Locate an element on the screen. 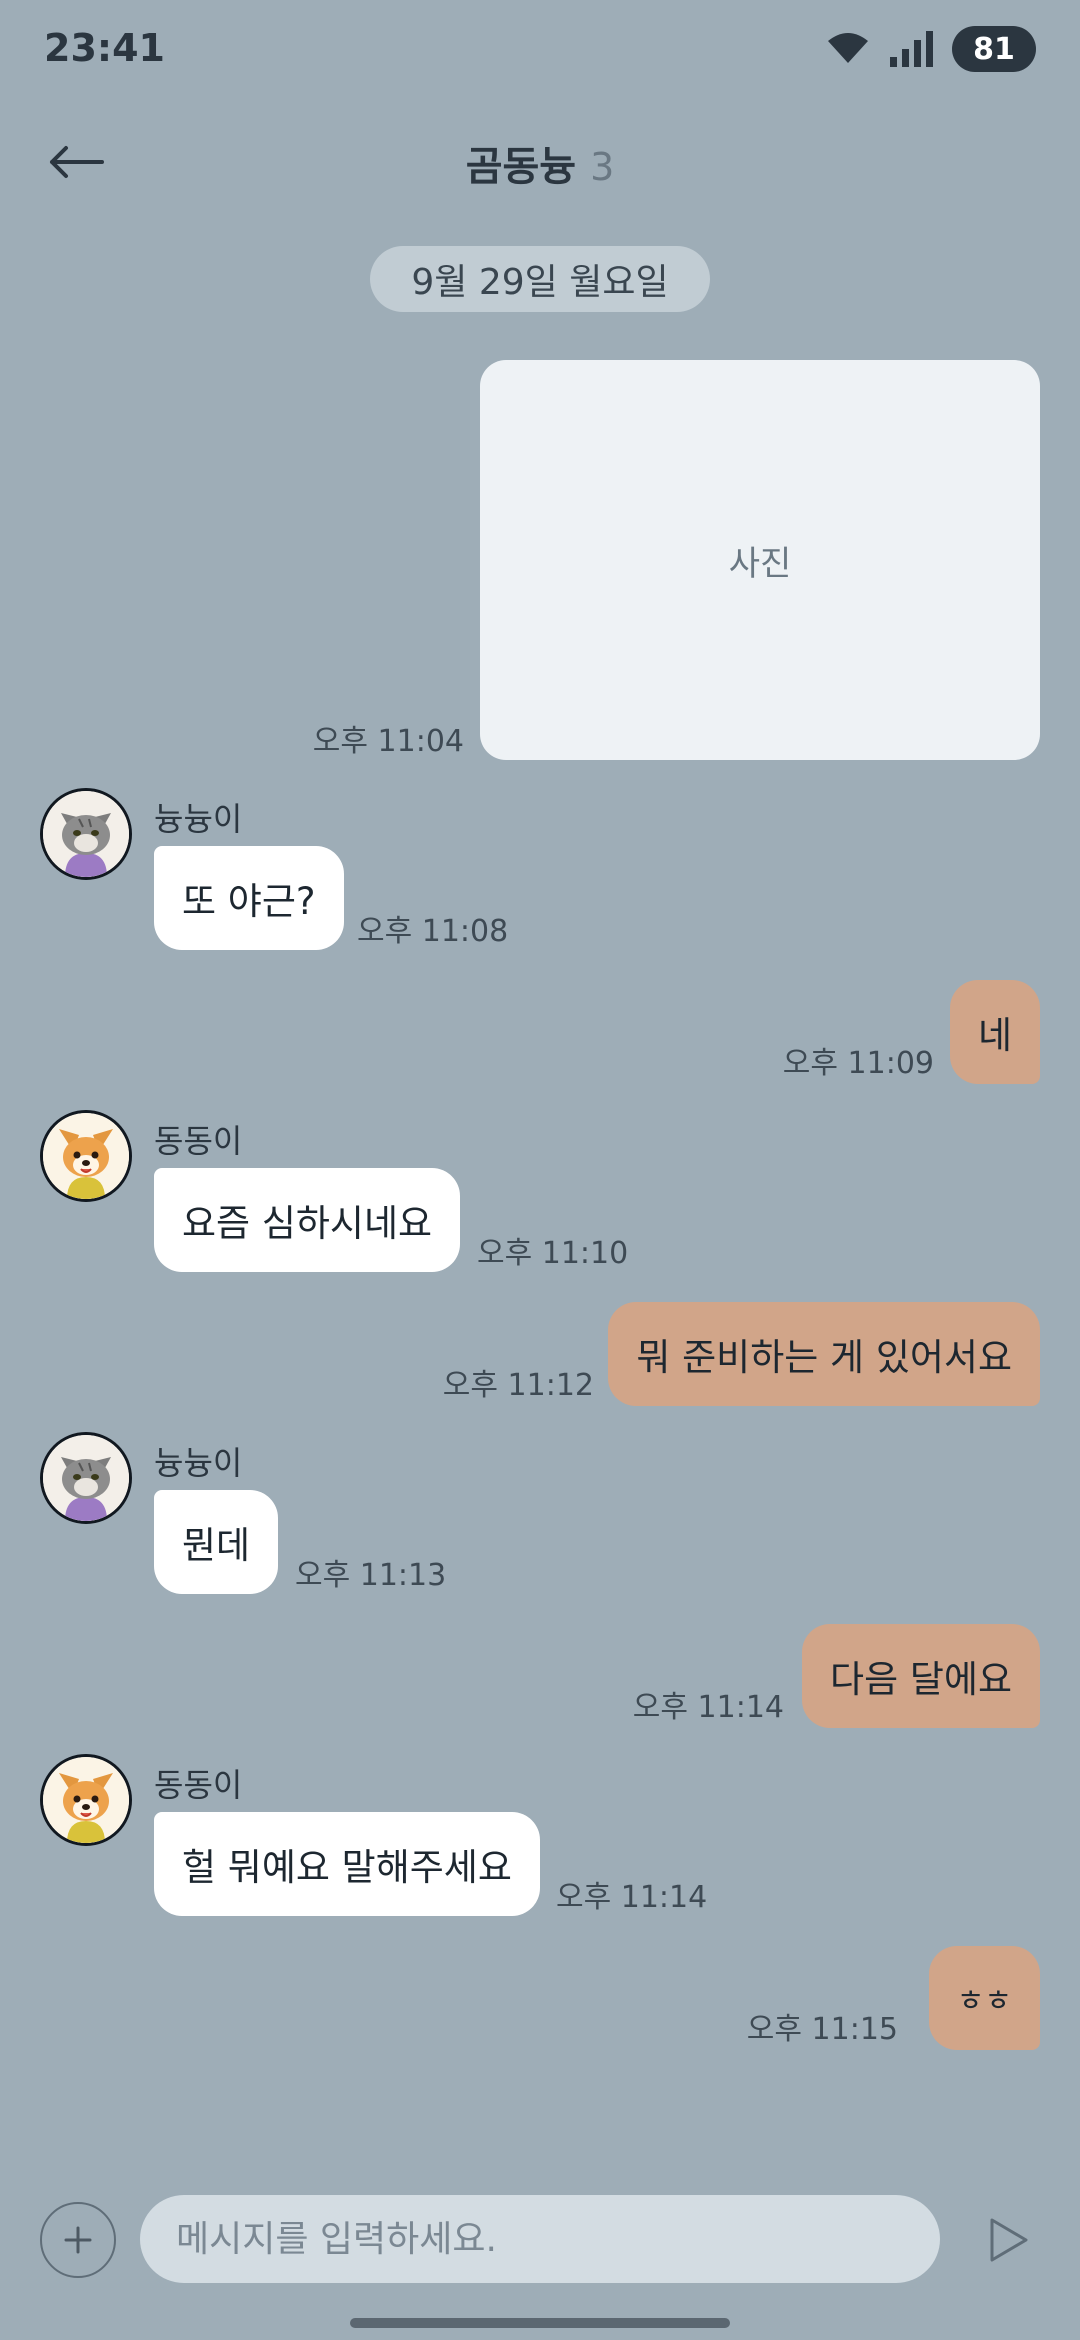 This screenshot has height=2340, width=1080. message-bubble-outgoing: 뭐 준비하는 게 있어서요 is located at coordinates (824, 1354).